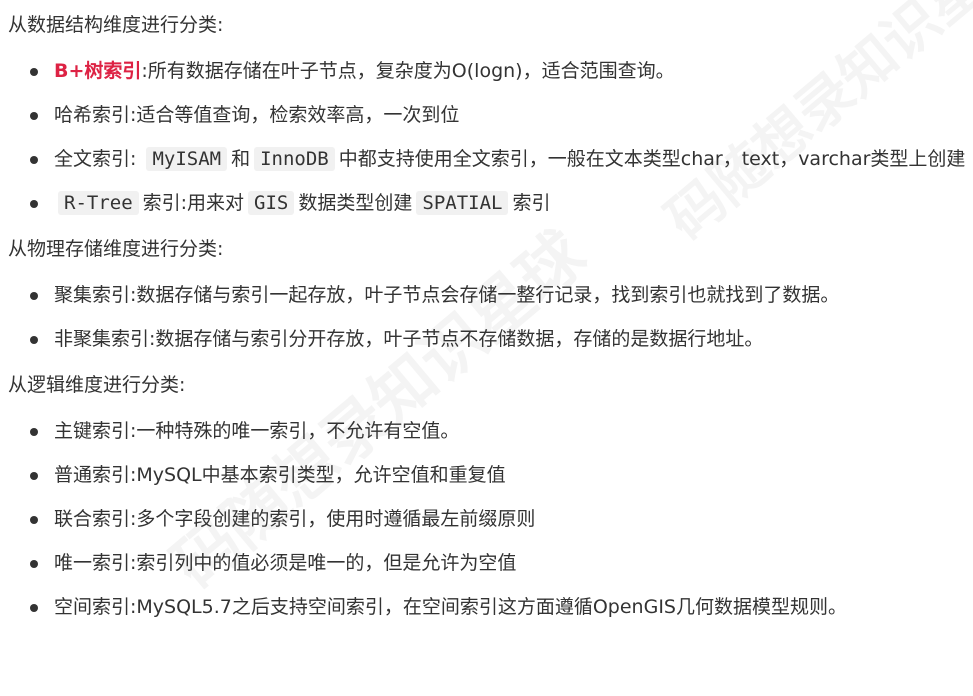  Describe the element at coordinates (116, 25) in the screenshot. I see `section-heading-data-structure: 从数据结构维度进行分类:` at that location.